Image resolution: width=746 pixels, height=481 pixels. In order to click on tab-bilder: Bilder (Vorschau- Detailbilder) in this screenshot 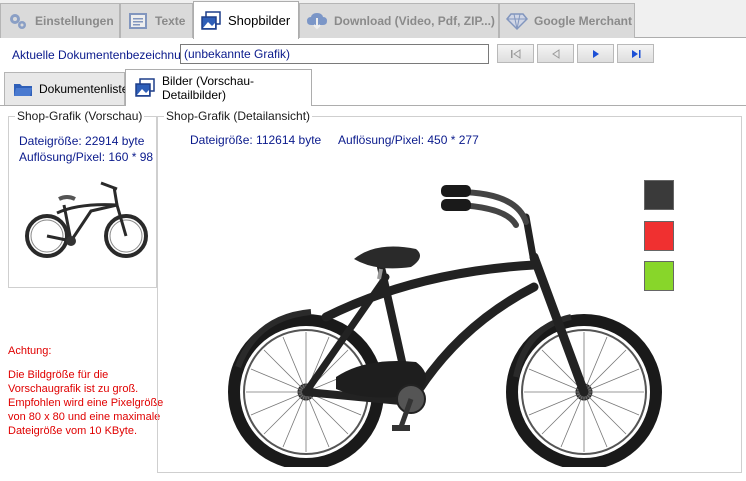, I will do `click(218, 87)`.